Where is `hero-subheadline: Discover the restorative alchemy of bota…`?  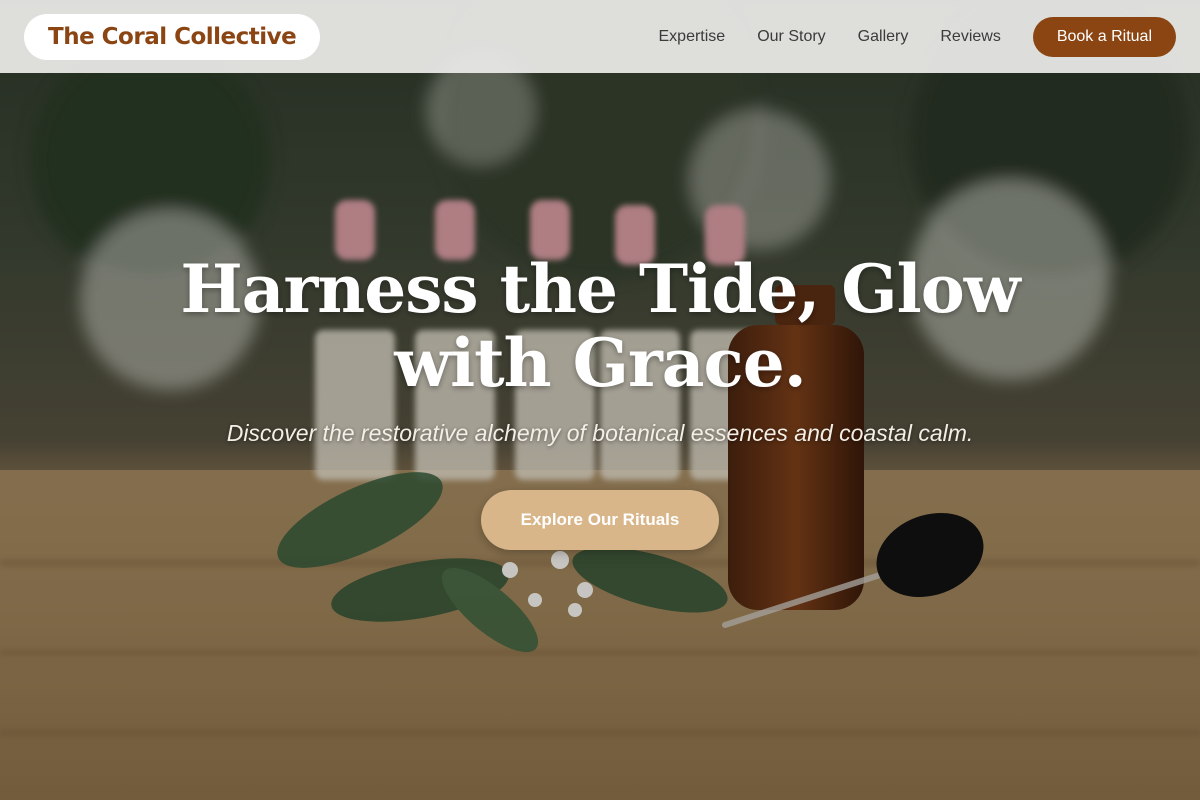
hero-subheadline: Discover the restorative alchemy of bota… is located at coordinates (600, 433).